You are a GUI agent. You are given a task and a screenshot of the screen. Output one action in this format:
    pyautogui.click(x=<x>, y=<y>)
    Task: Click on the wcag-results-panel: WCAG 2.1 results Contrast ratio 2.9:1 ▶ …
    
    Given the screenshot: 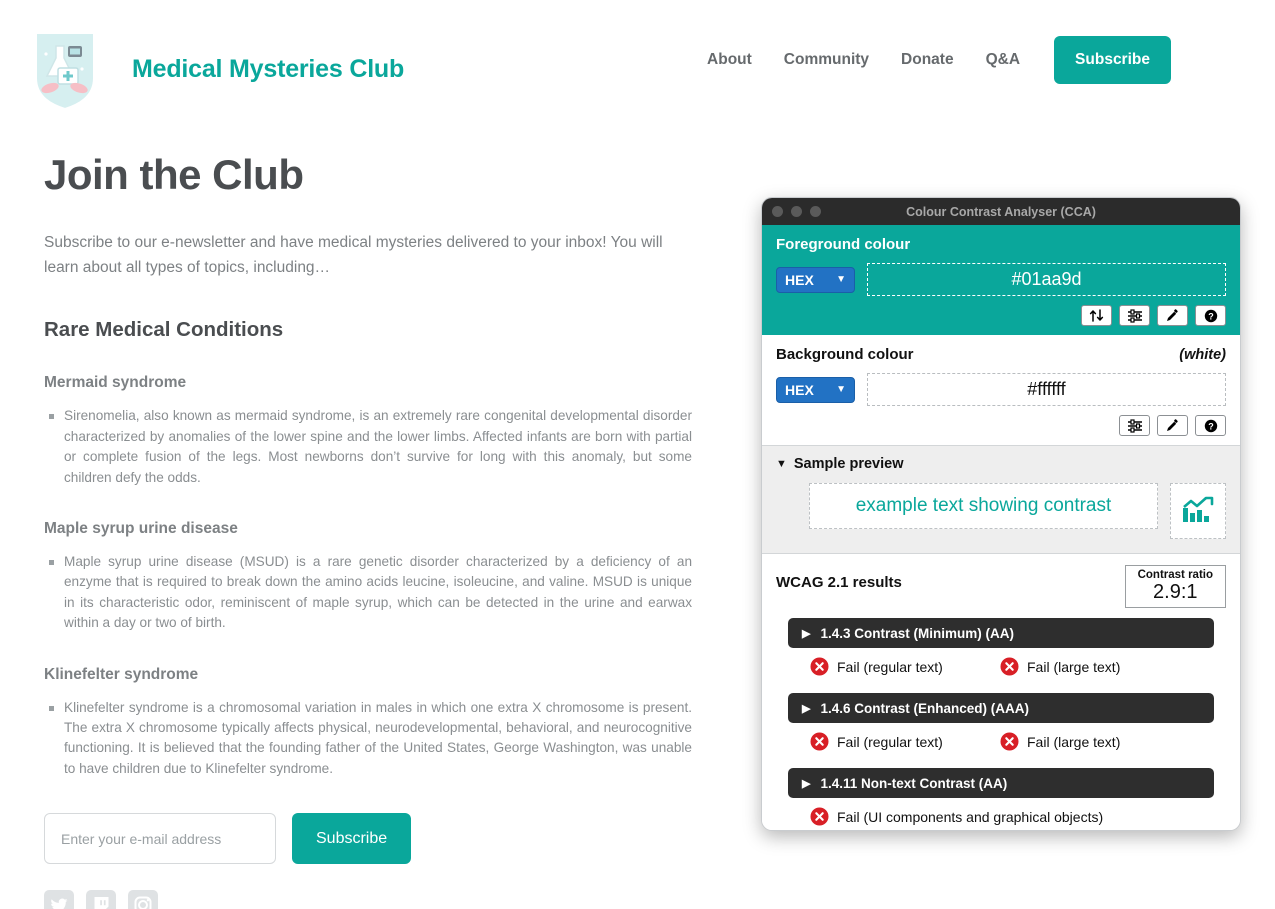 What is the action you would take?
    pyautogui.click(x=1001, y=692)
    